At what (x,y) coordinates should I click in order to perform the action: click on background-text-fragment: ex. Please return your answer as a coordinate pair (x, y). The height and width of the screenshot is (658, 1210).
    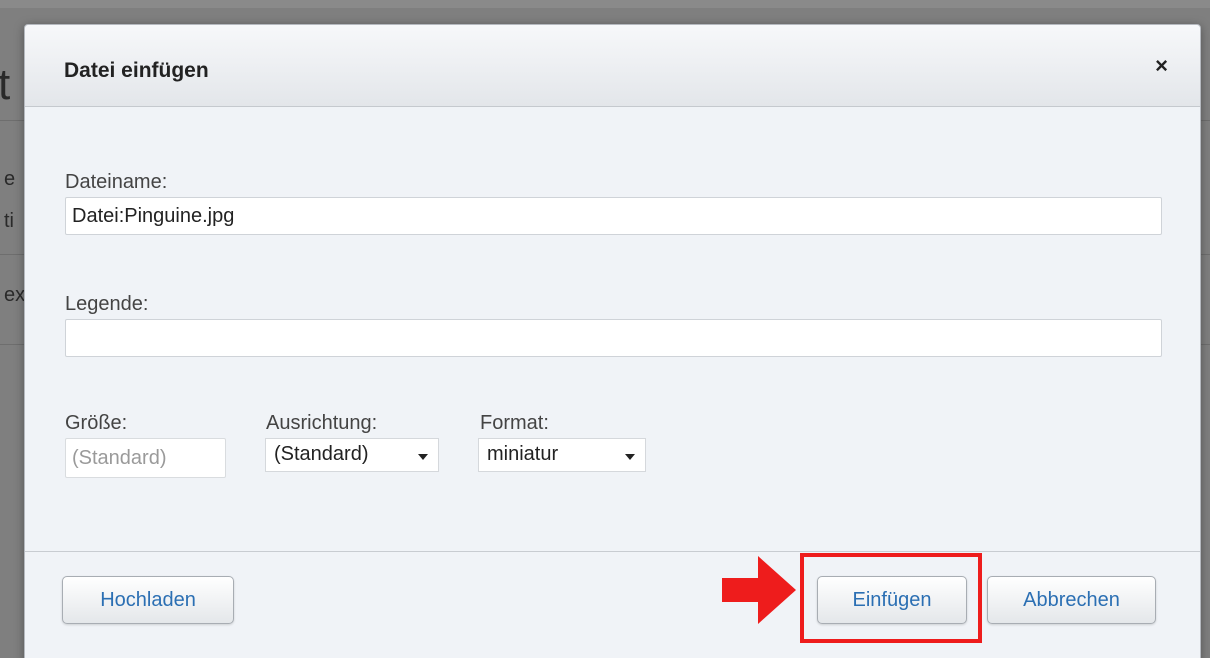
    Looking at the image, I should click on (15, 295).